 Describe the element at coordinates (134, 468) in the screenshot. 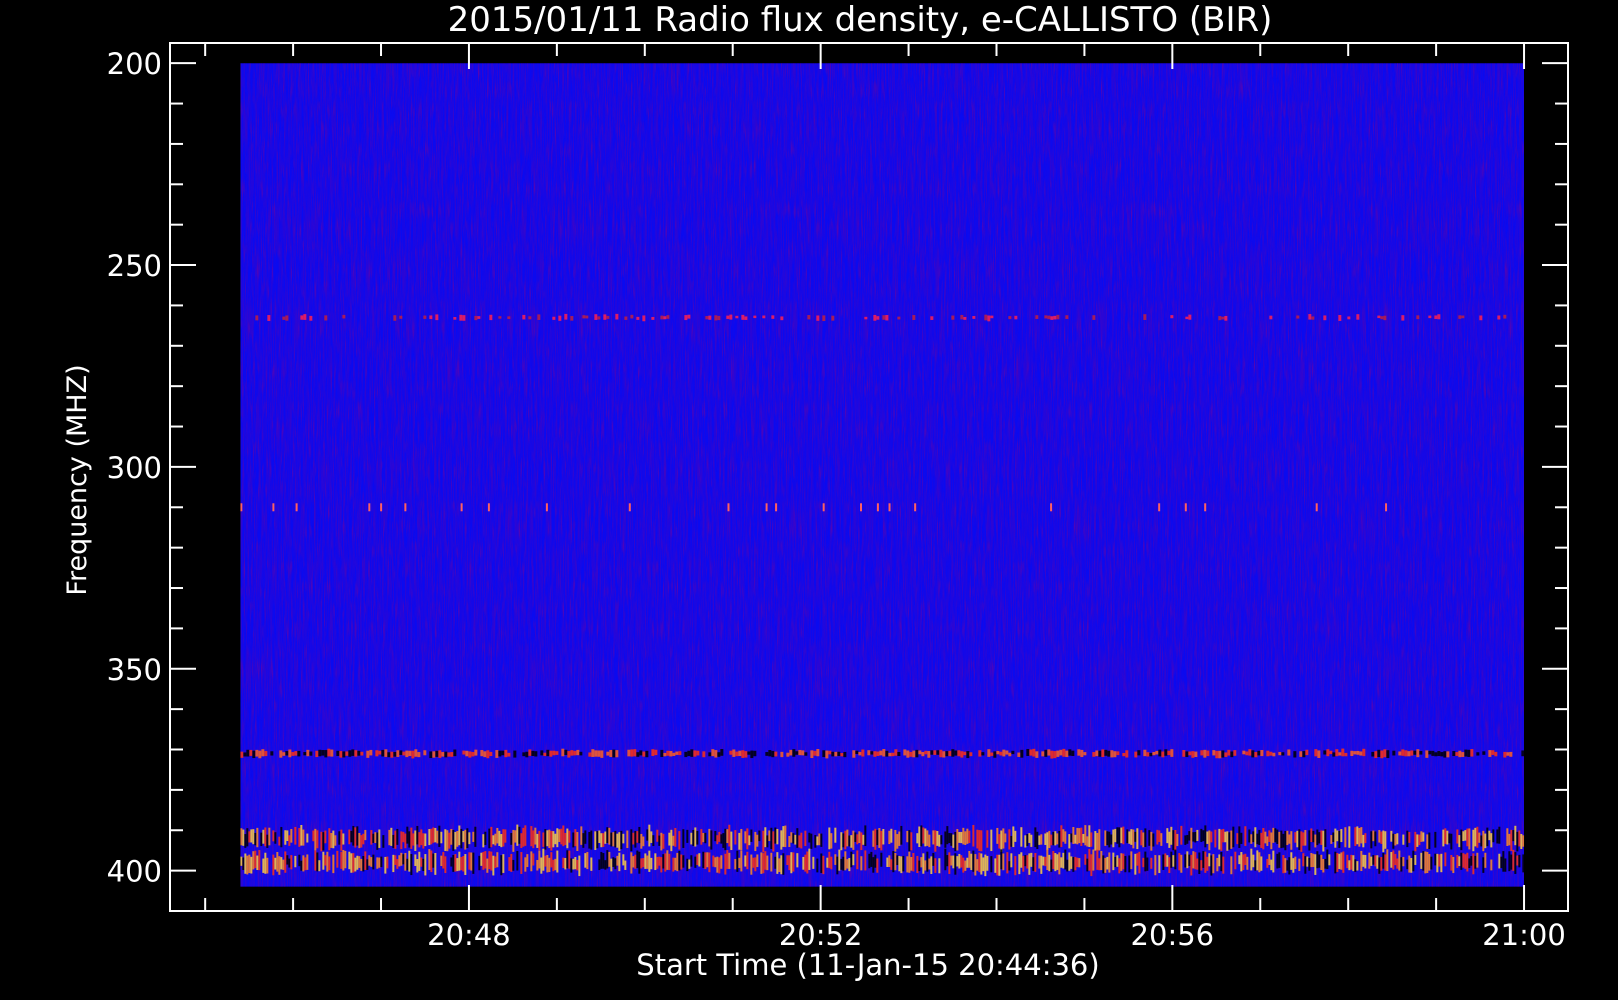

I see `y-tick-label-2: 300` at that location.